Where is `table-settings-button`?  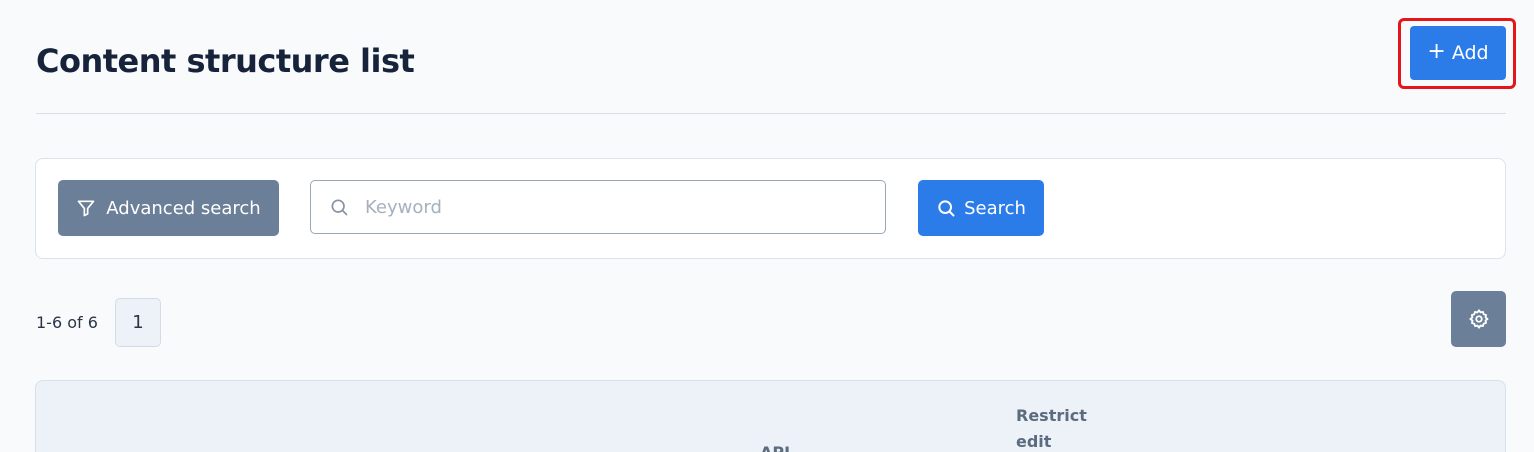
table-settings-button is located at coordinates (1478, 319).